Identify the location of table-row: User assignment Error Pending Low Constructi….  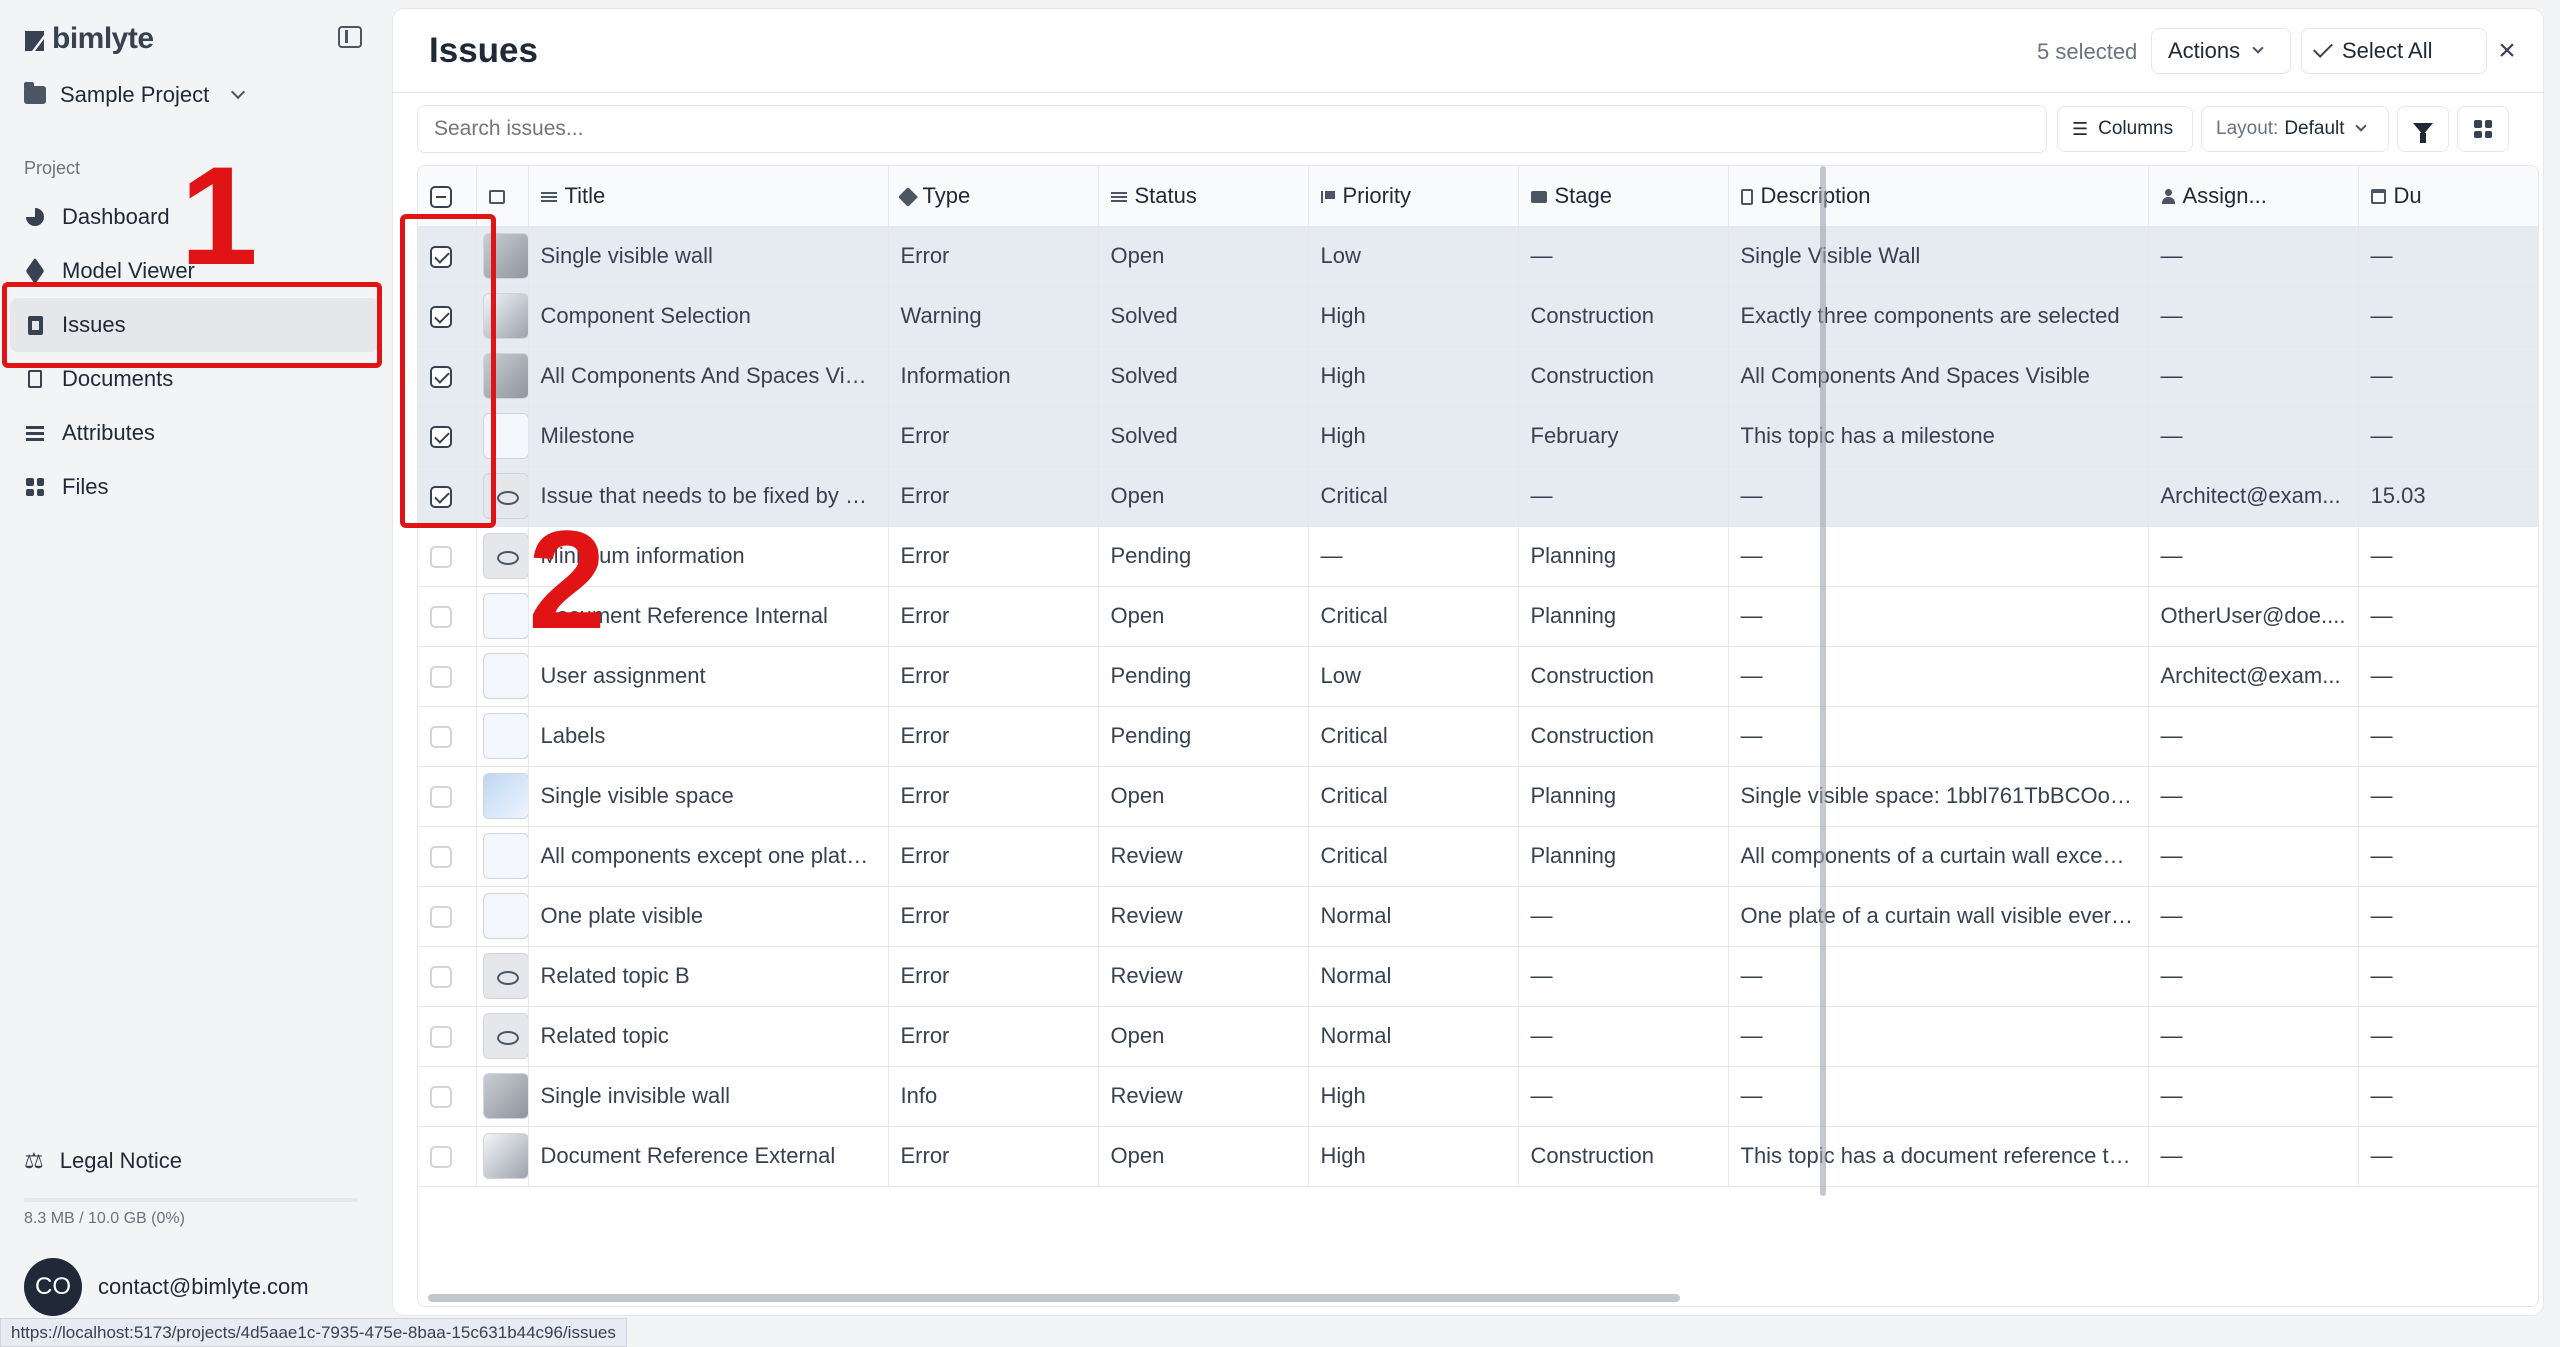
(1478, 676).